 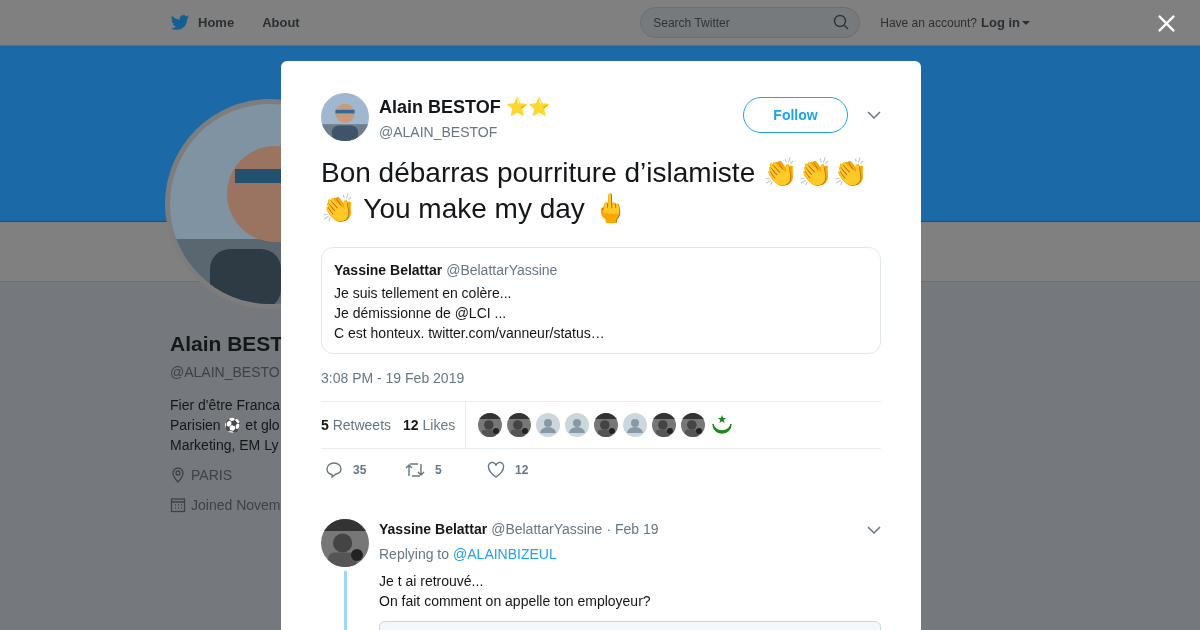 I want to click on close-icon, so click(x=1166, y=23).